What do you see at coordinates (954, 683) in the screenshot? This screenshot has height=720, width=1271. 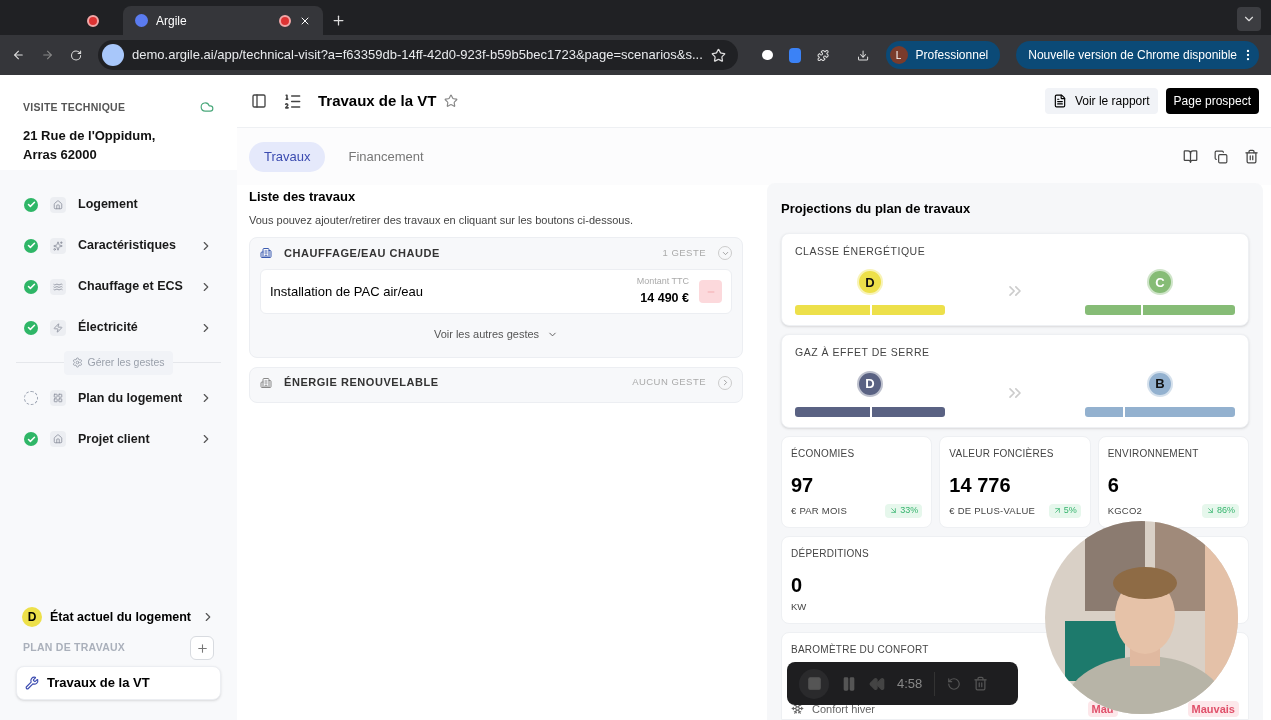 I see `restart-icon` at bounding box center [954, 683].